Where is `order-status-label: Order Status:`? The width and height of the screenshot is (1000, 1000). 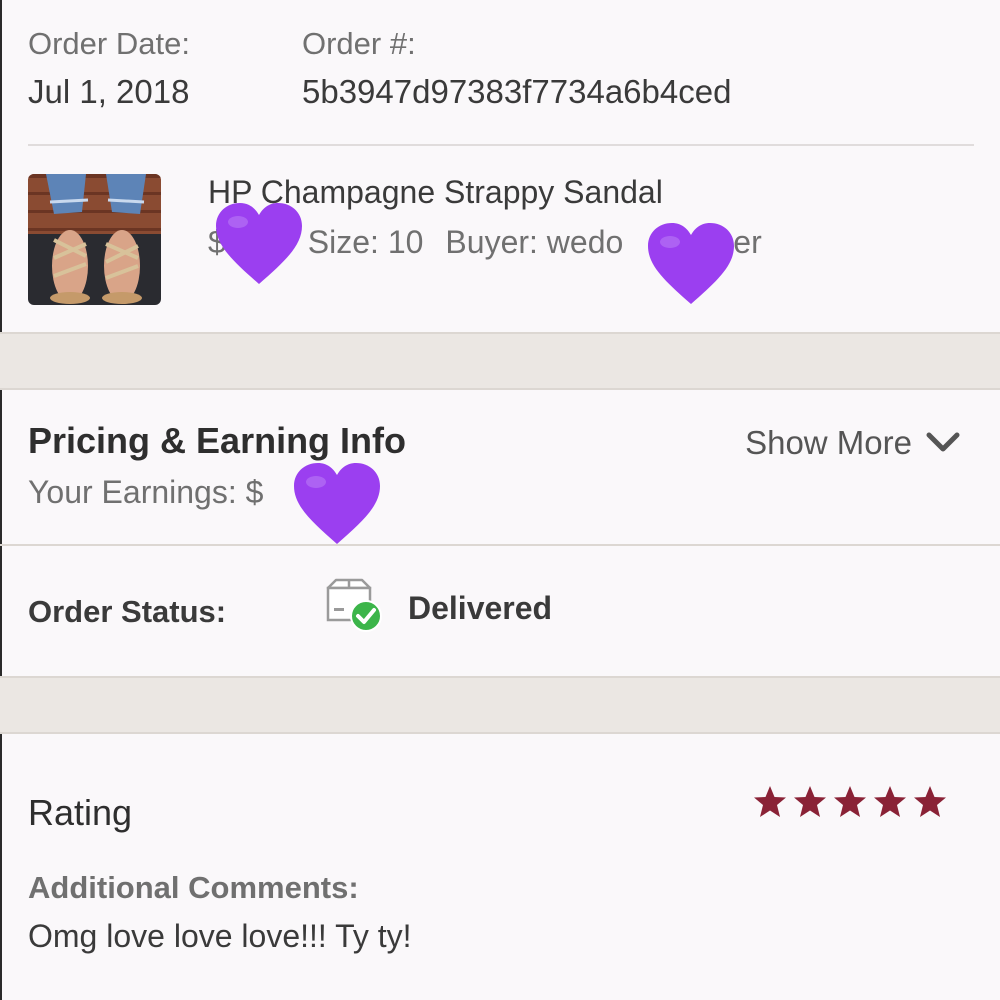
order-status-label: Order Status: is located at coordinates (127, 611).